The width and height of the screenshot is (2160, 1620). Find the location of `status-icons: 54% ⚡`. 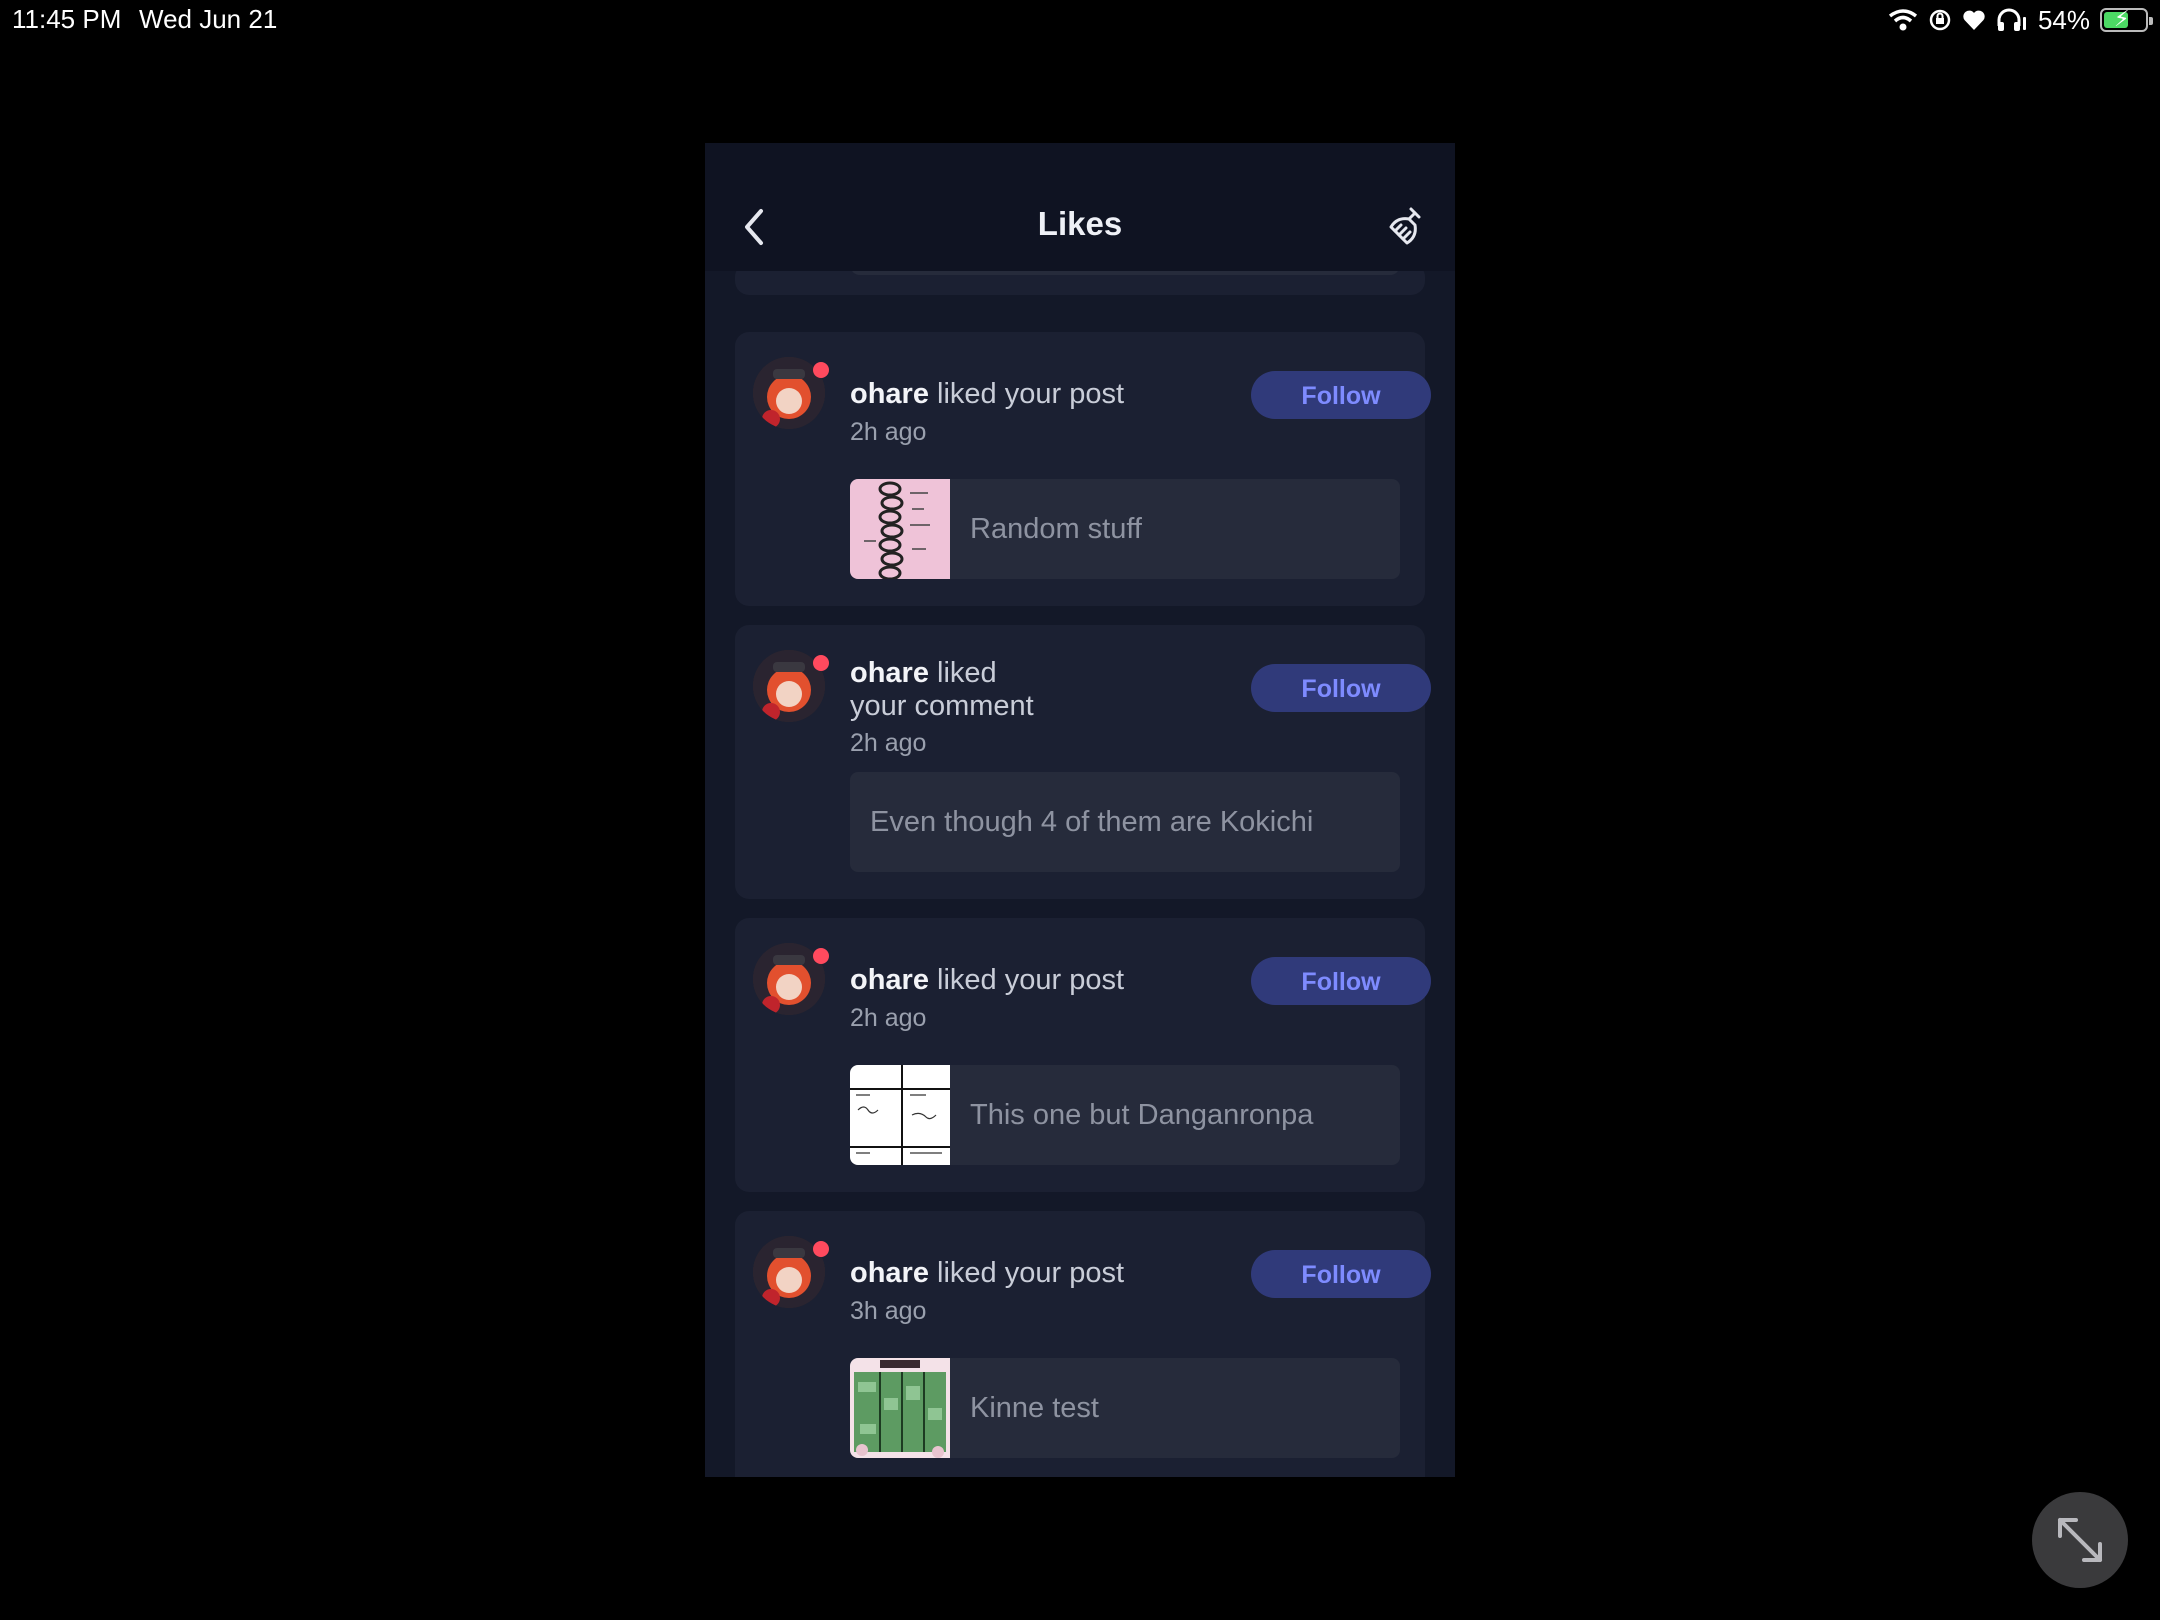

status-icons: 54% ⚡ is located at coordinates (2020, 20).